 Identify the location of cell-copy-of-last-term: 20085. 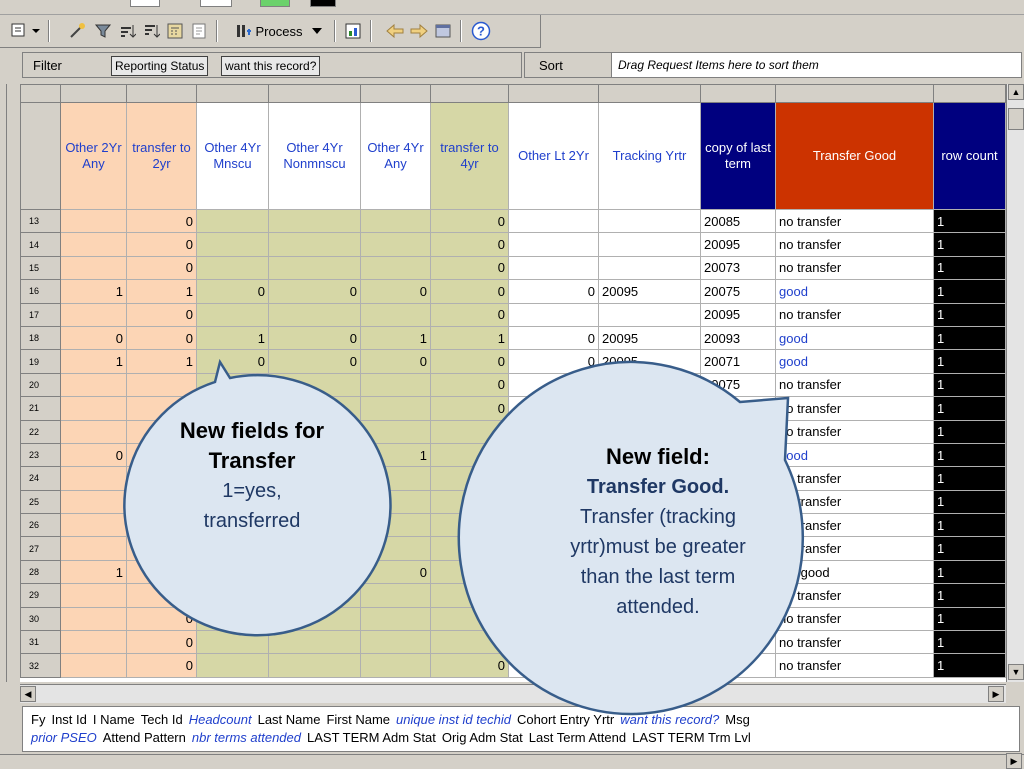
(738, 221).